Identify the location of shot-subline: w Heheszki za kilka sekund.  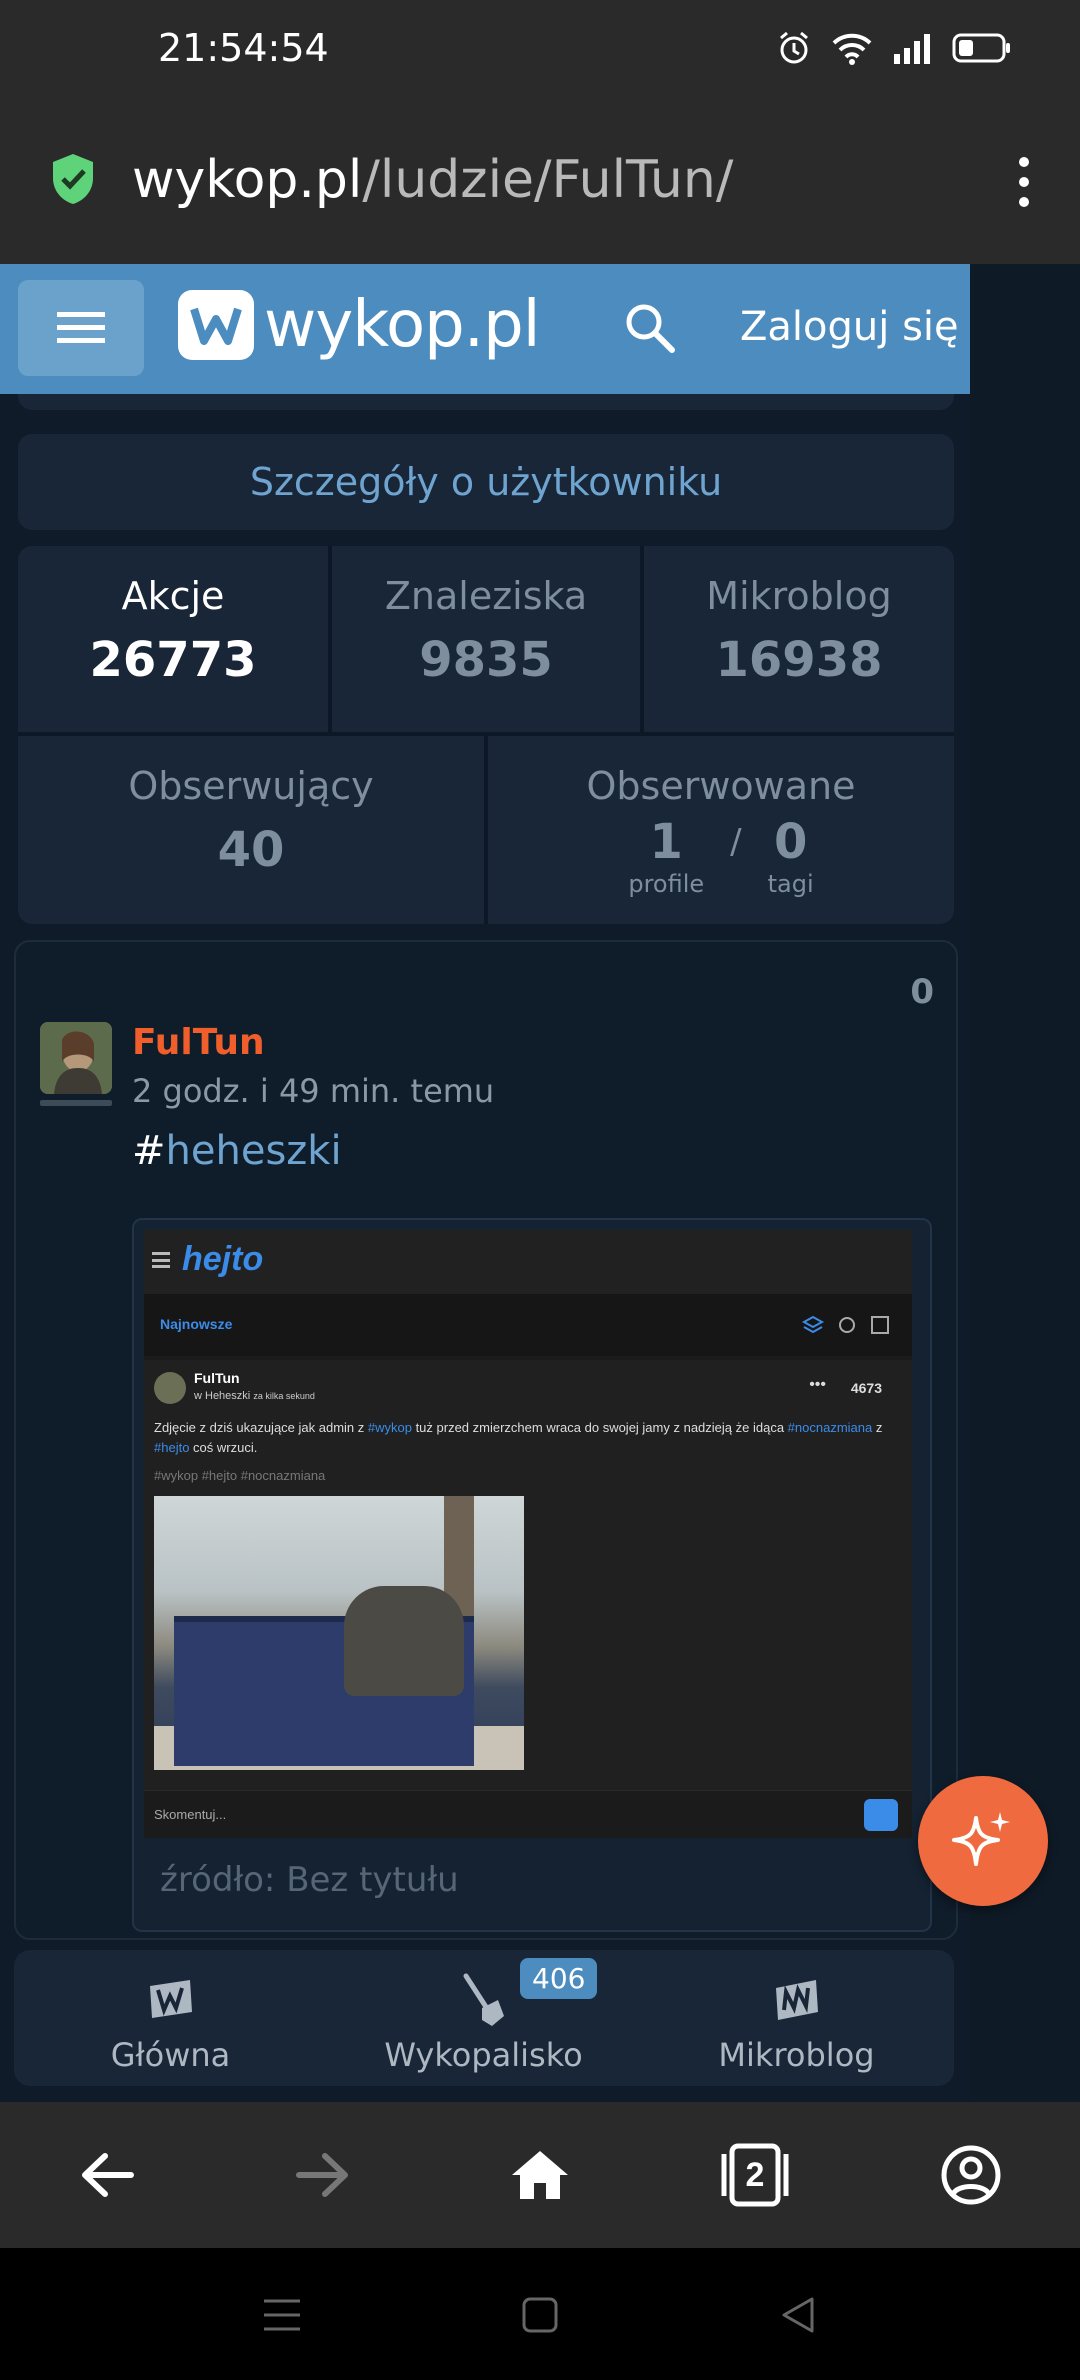
(254, 1396).